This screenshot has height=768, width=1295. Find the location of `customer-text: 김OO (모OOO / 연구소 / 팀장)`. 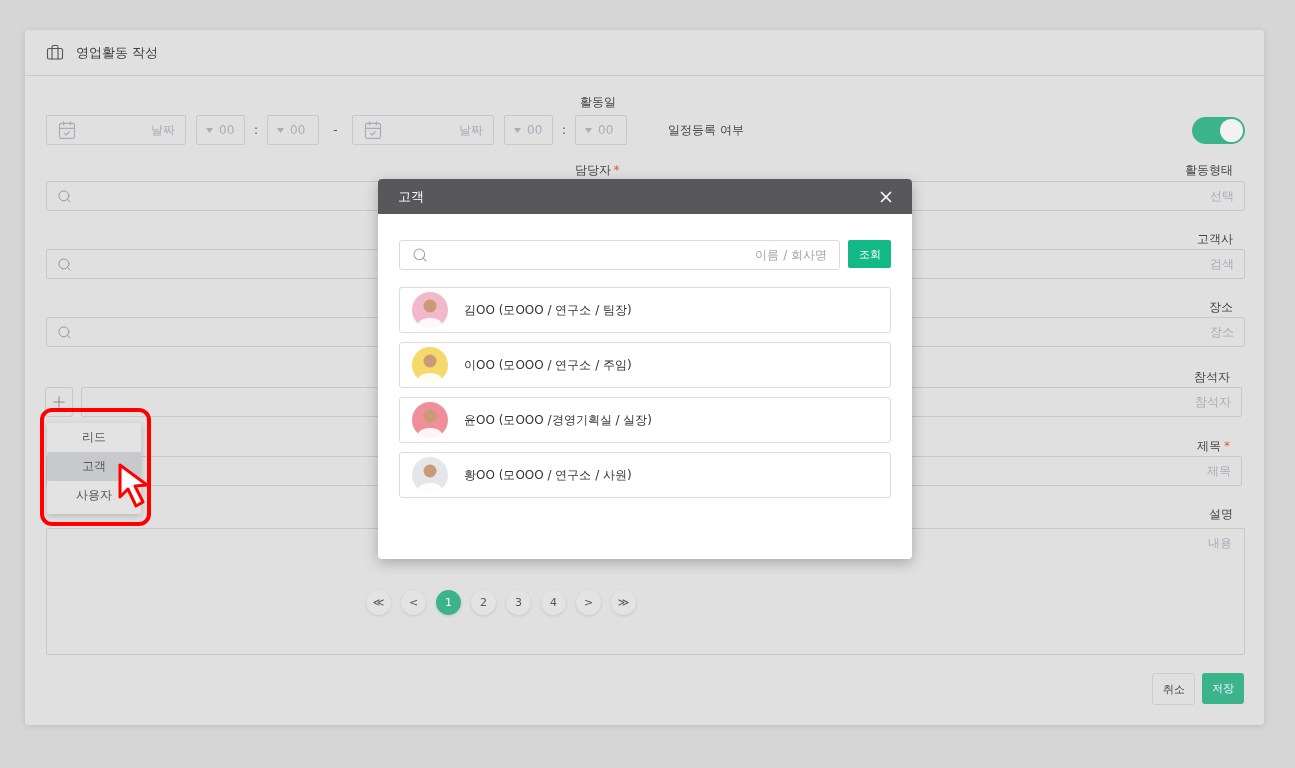

customer-text: 김OO (모OOO / 연구소 / 팀장) is located at coordinates (548, 310).